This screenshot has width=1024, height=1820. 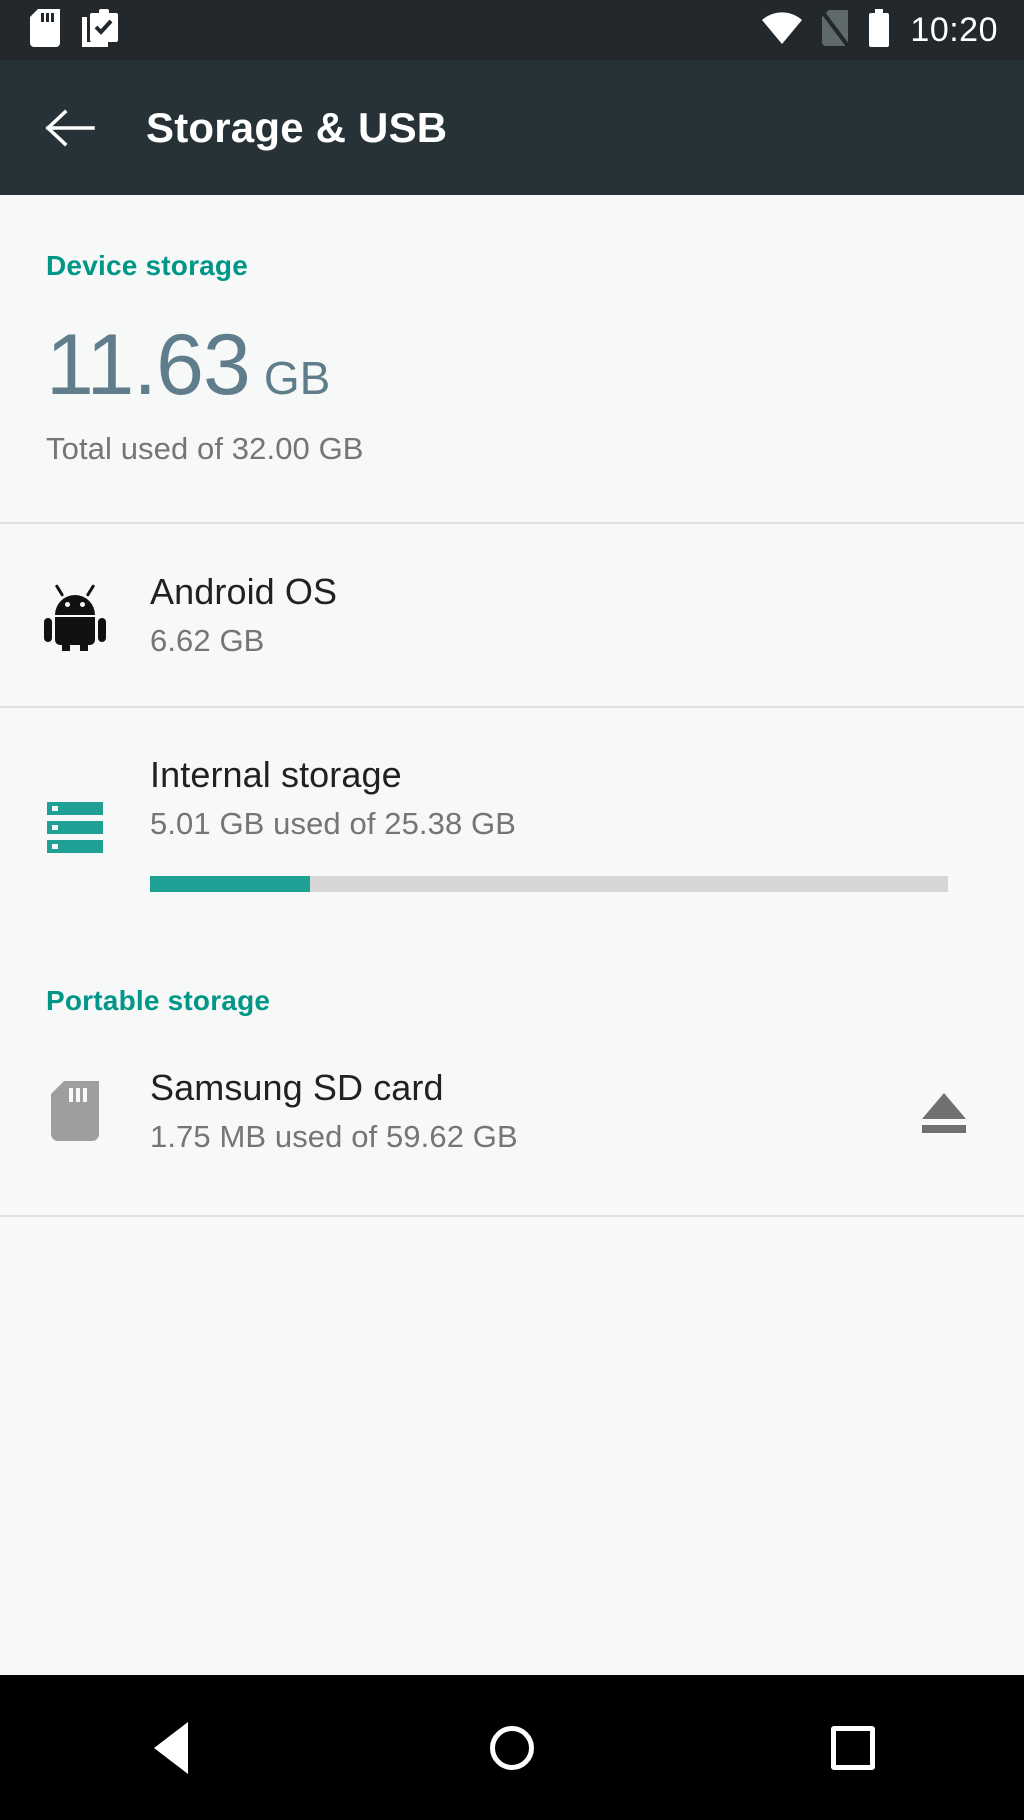 What do you see at coordinates (836, 30) in the screenshot?
I see `no-sim-icon` at bounding box center [836, 30].